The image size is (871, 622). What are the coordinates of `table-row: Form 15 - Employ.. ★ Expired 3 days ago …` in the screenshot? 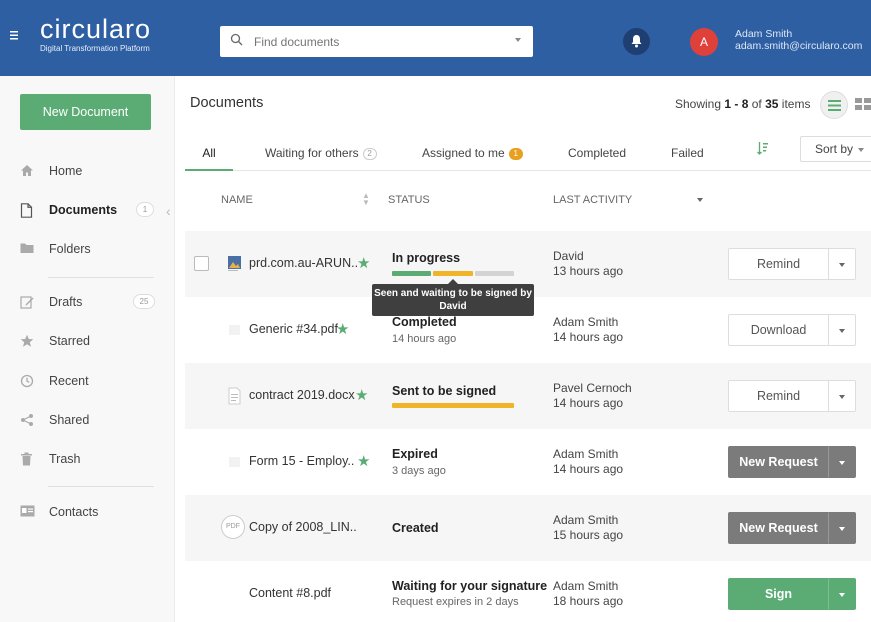 It's located at (528, 462).